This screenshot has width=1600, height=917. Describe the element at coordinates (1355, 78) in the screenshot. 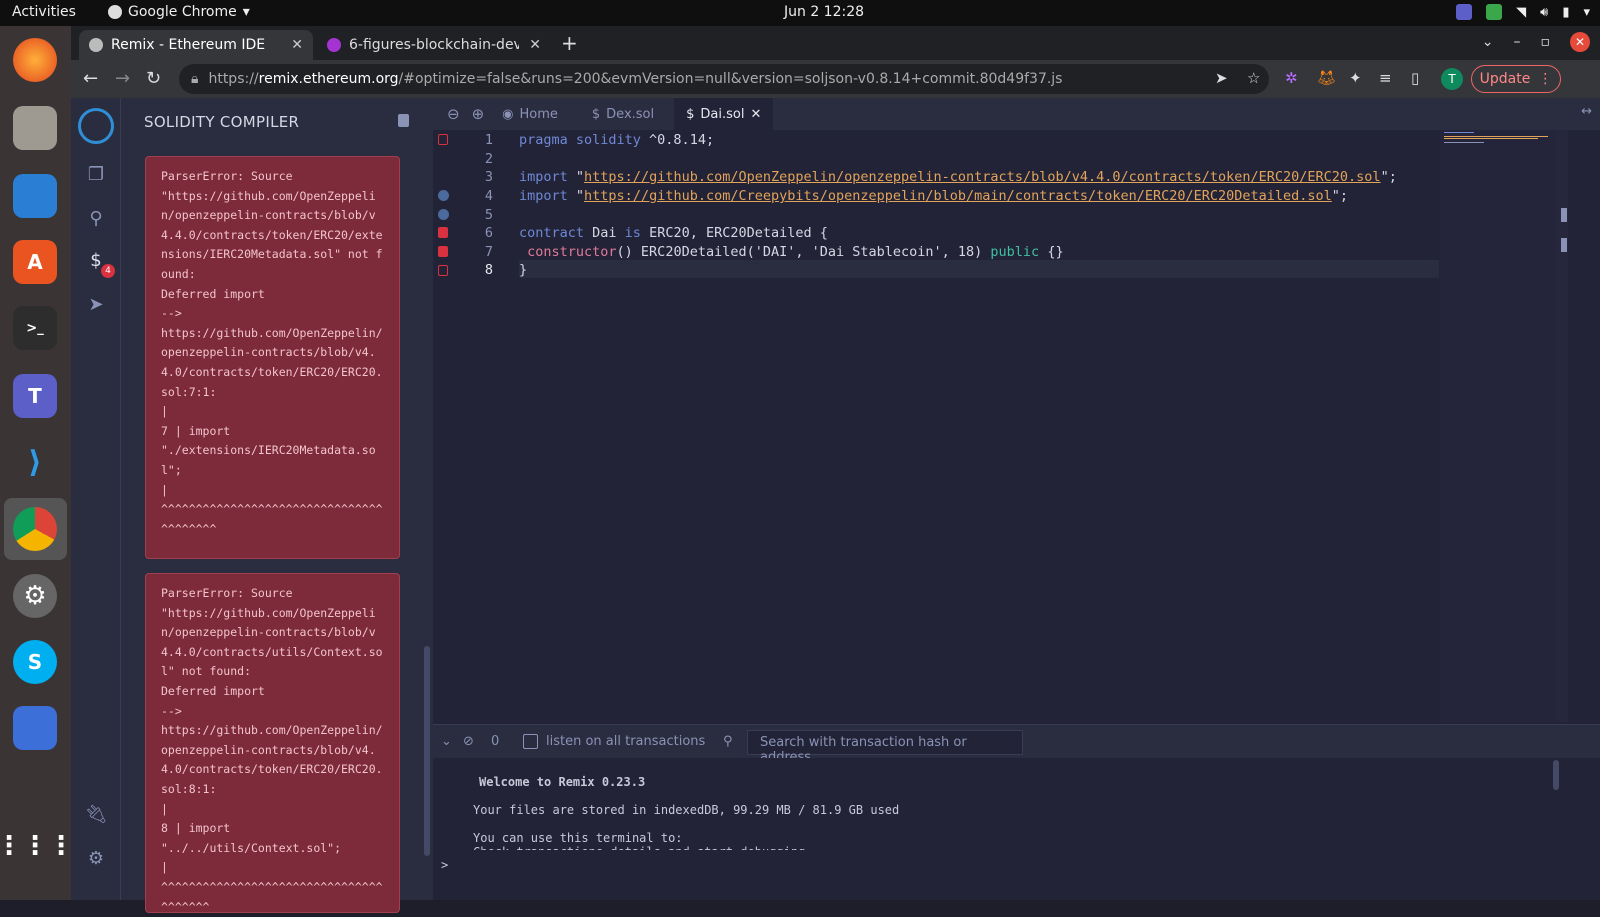

I see `extensions-icon: ✦` at that location.